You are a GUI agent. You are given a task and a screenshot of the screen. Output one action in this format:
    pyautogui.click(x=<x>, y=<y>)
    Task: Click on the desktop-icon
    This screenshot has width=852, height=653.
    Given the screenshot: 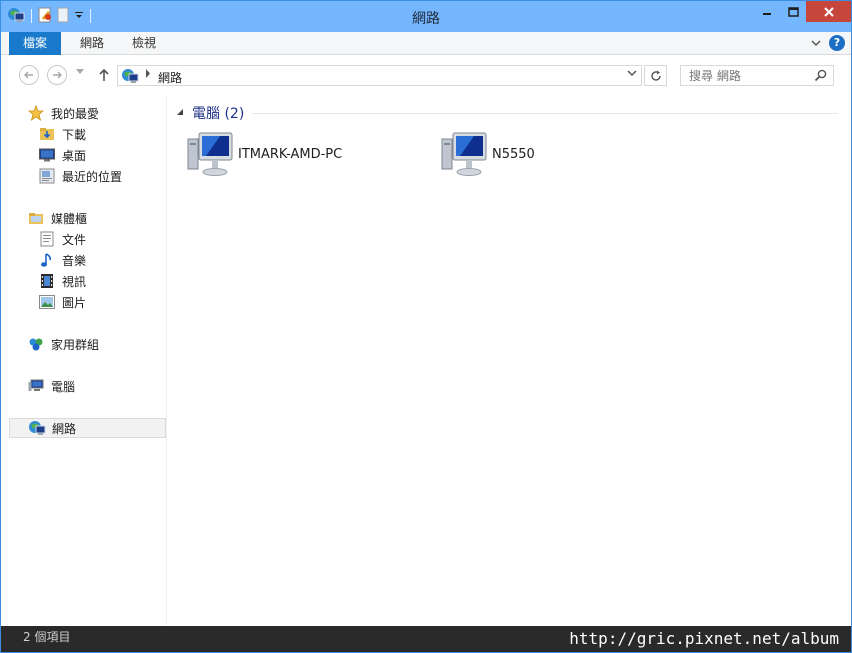 What is the action you would take?
    pyautogui.click(x=47, y=155)
    